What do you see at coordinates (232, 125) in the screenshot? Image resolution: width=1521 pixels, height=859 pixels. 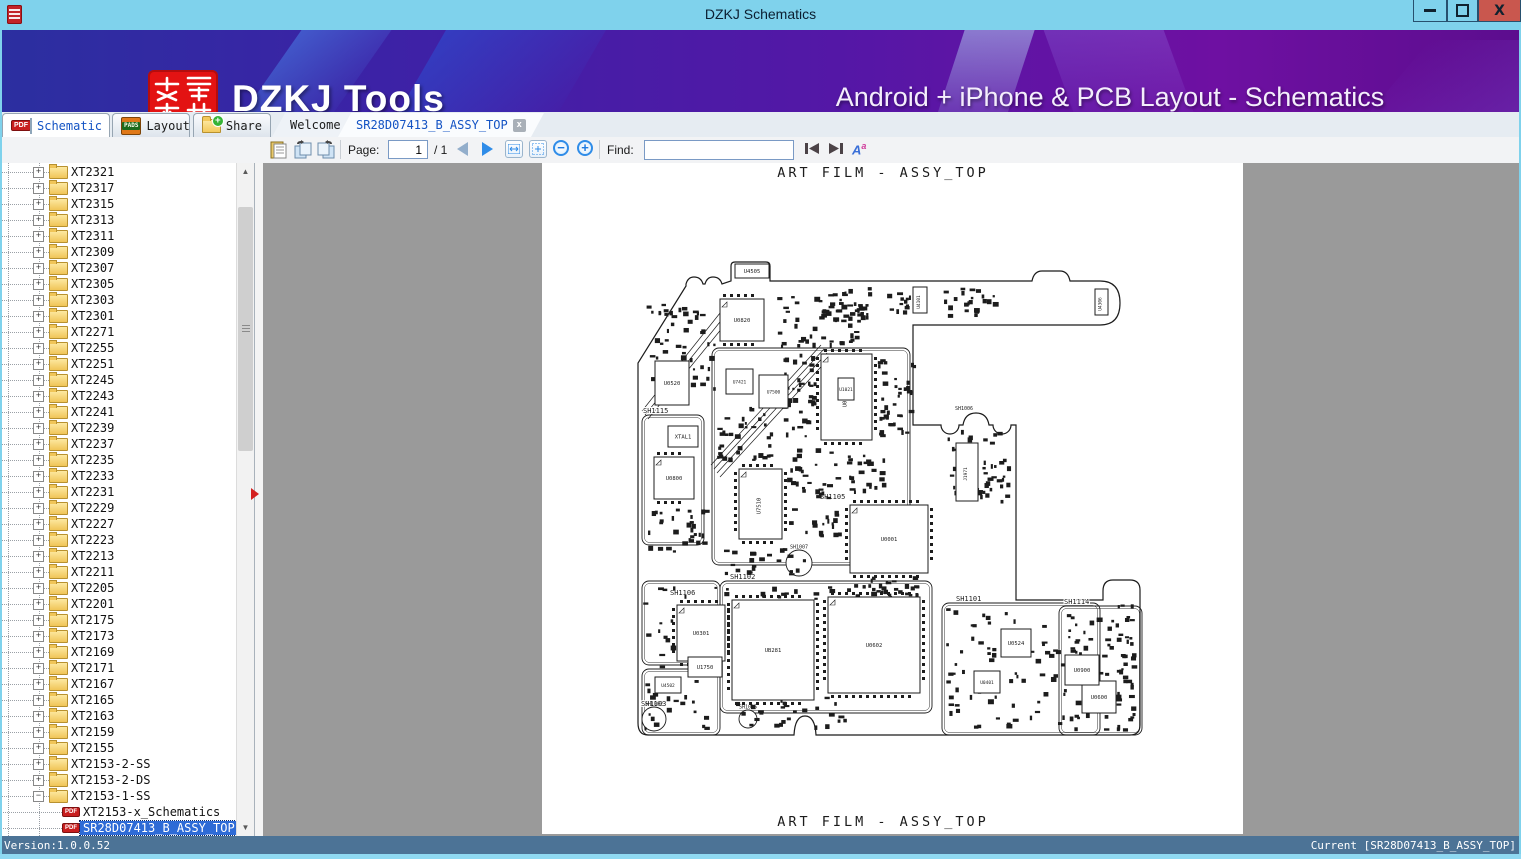 I see `tab-share: + Share` at bounding box center [232, 125].